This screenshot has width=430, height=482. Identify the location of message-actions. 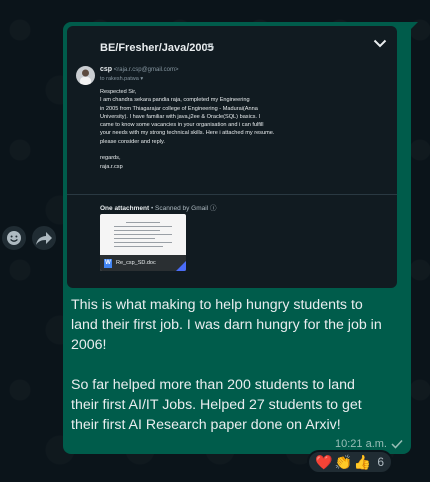
(29, 238).